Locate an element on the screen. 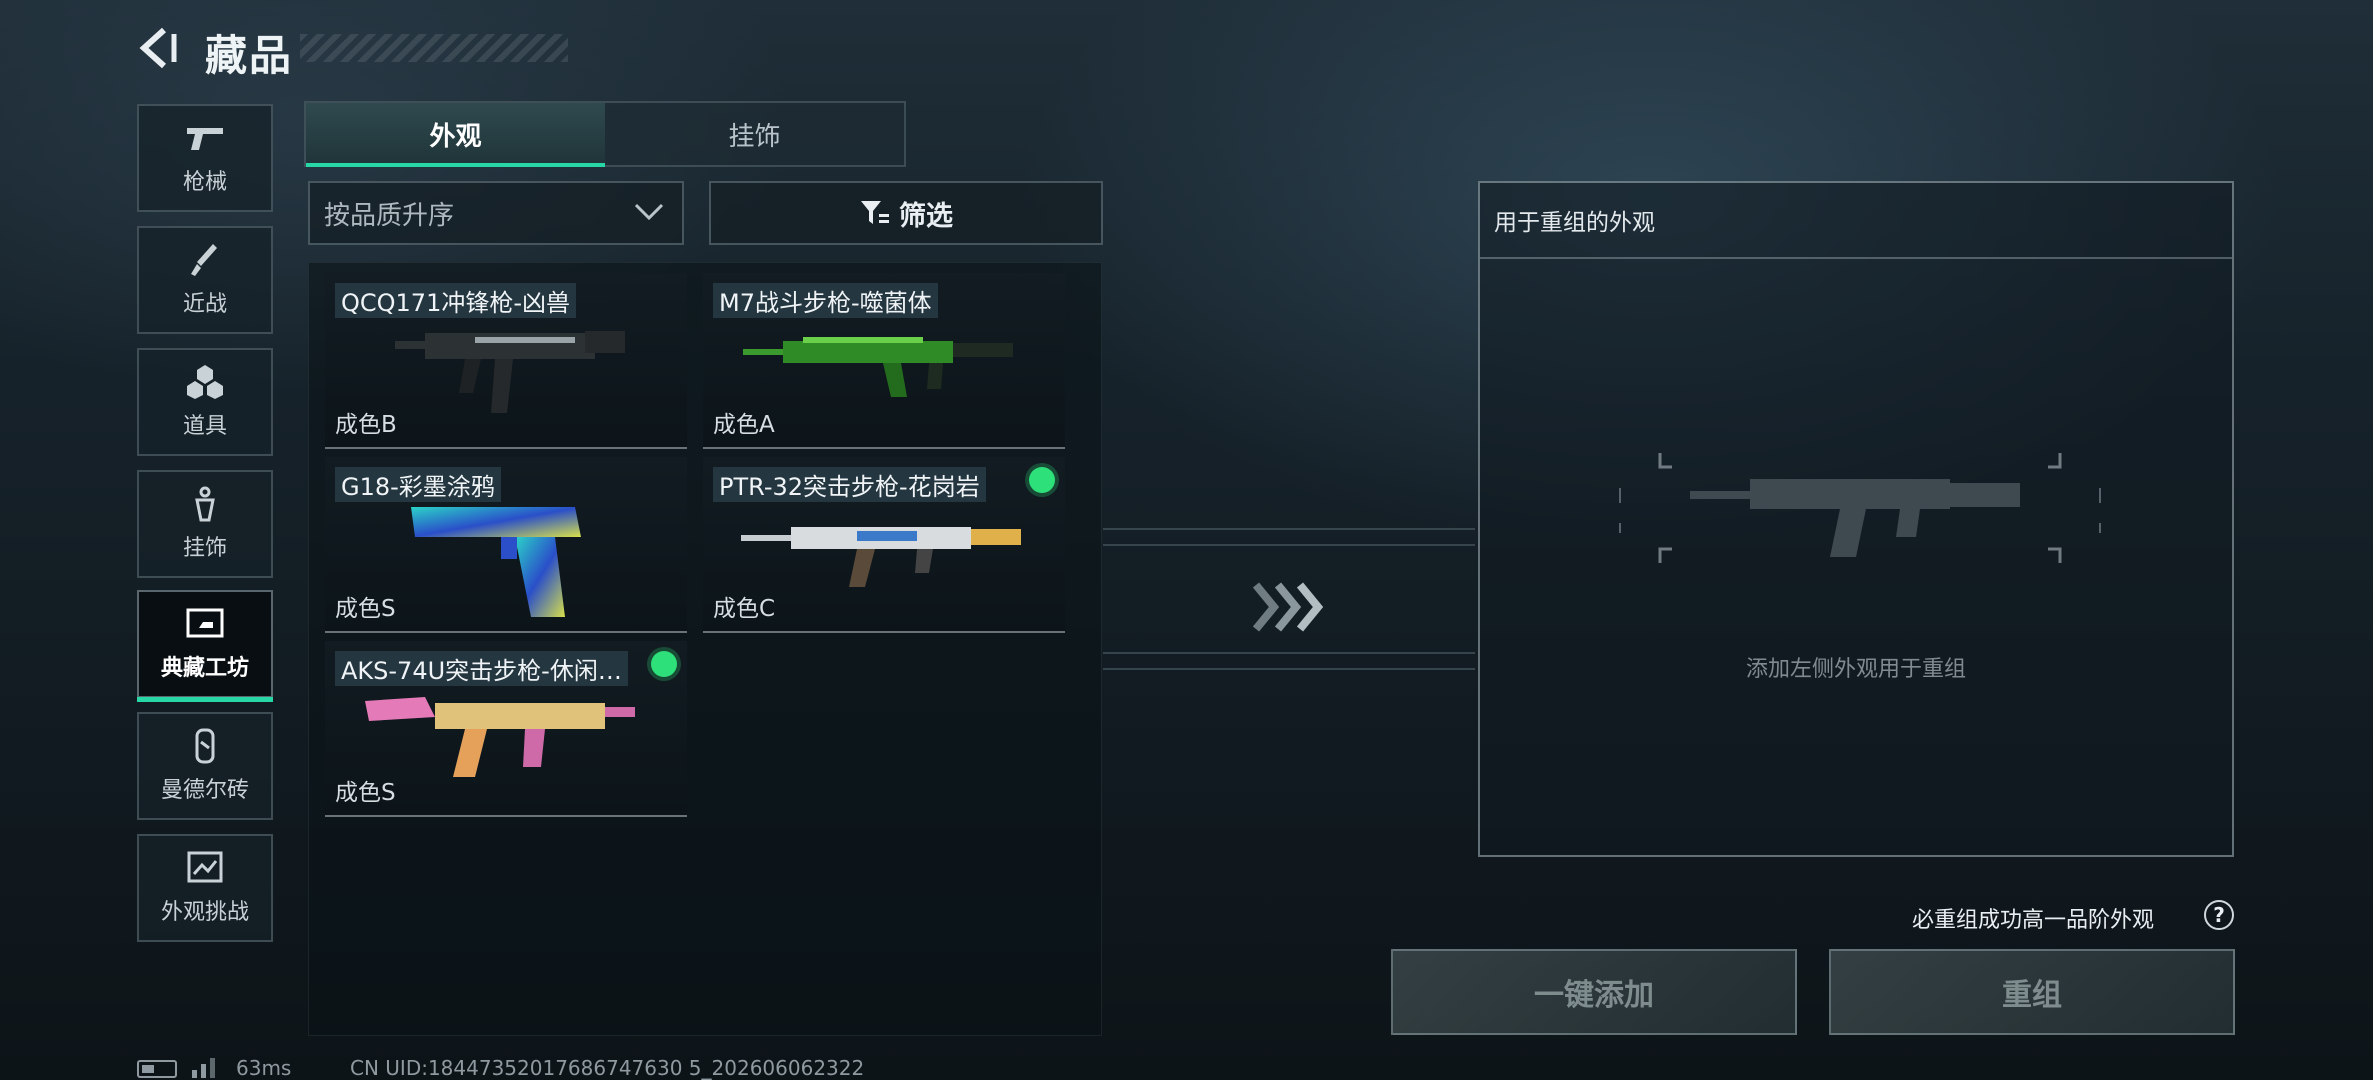 The height and width of the screenshot is (1080, 2373). nav-item-workshop: 典藏工坊 is located at coordinates (205, 646).